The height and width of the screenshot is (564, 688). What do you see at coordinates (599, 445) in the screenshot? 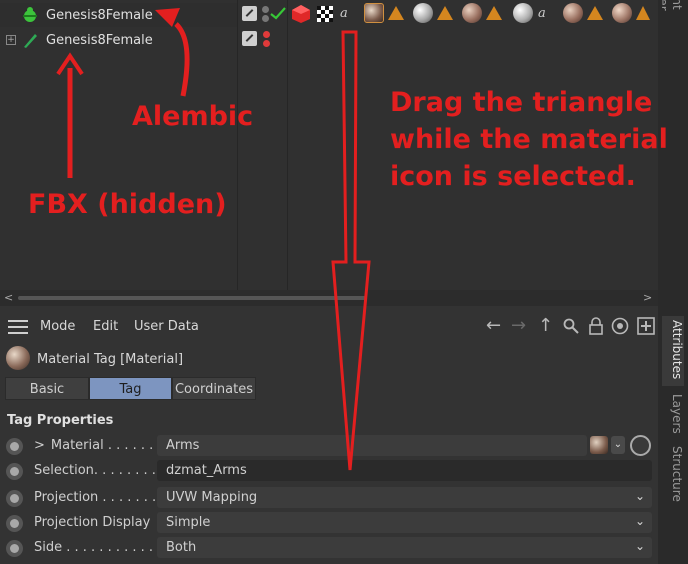
I see `material-thumbnail-icon` at bounding box center [599, 445].